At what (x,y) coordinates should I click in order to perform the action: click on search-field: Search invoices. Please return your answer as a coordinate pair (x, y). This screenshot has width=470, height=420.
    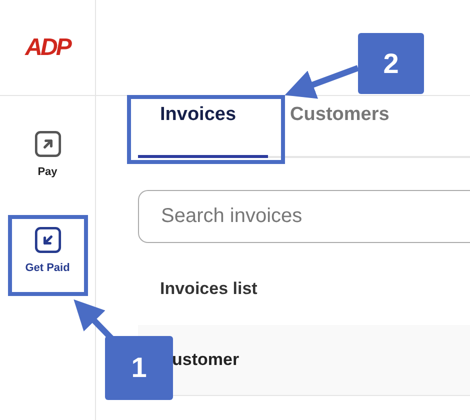
    Looking at the image, I should click on (304, 216).